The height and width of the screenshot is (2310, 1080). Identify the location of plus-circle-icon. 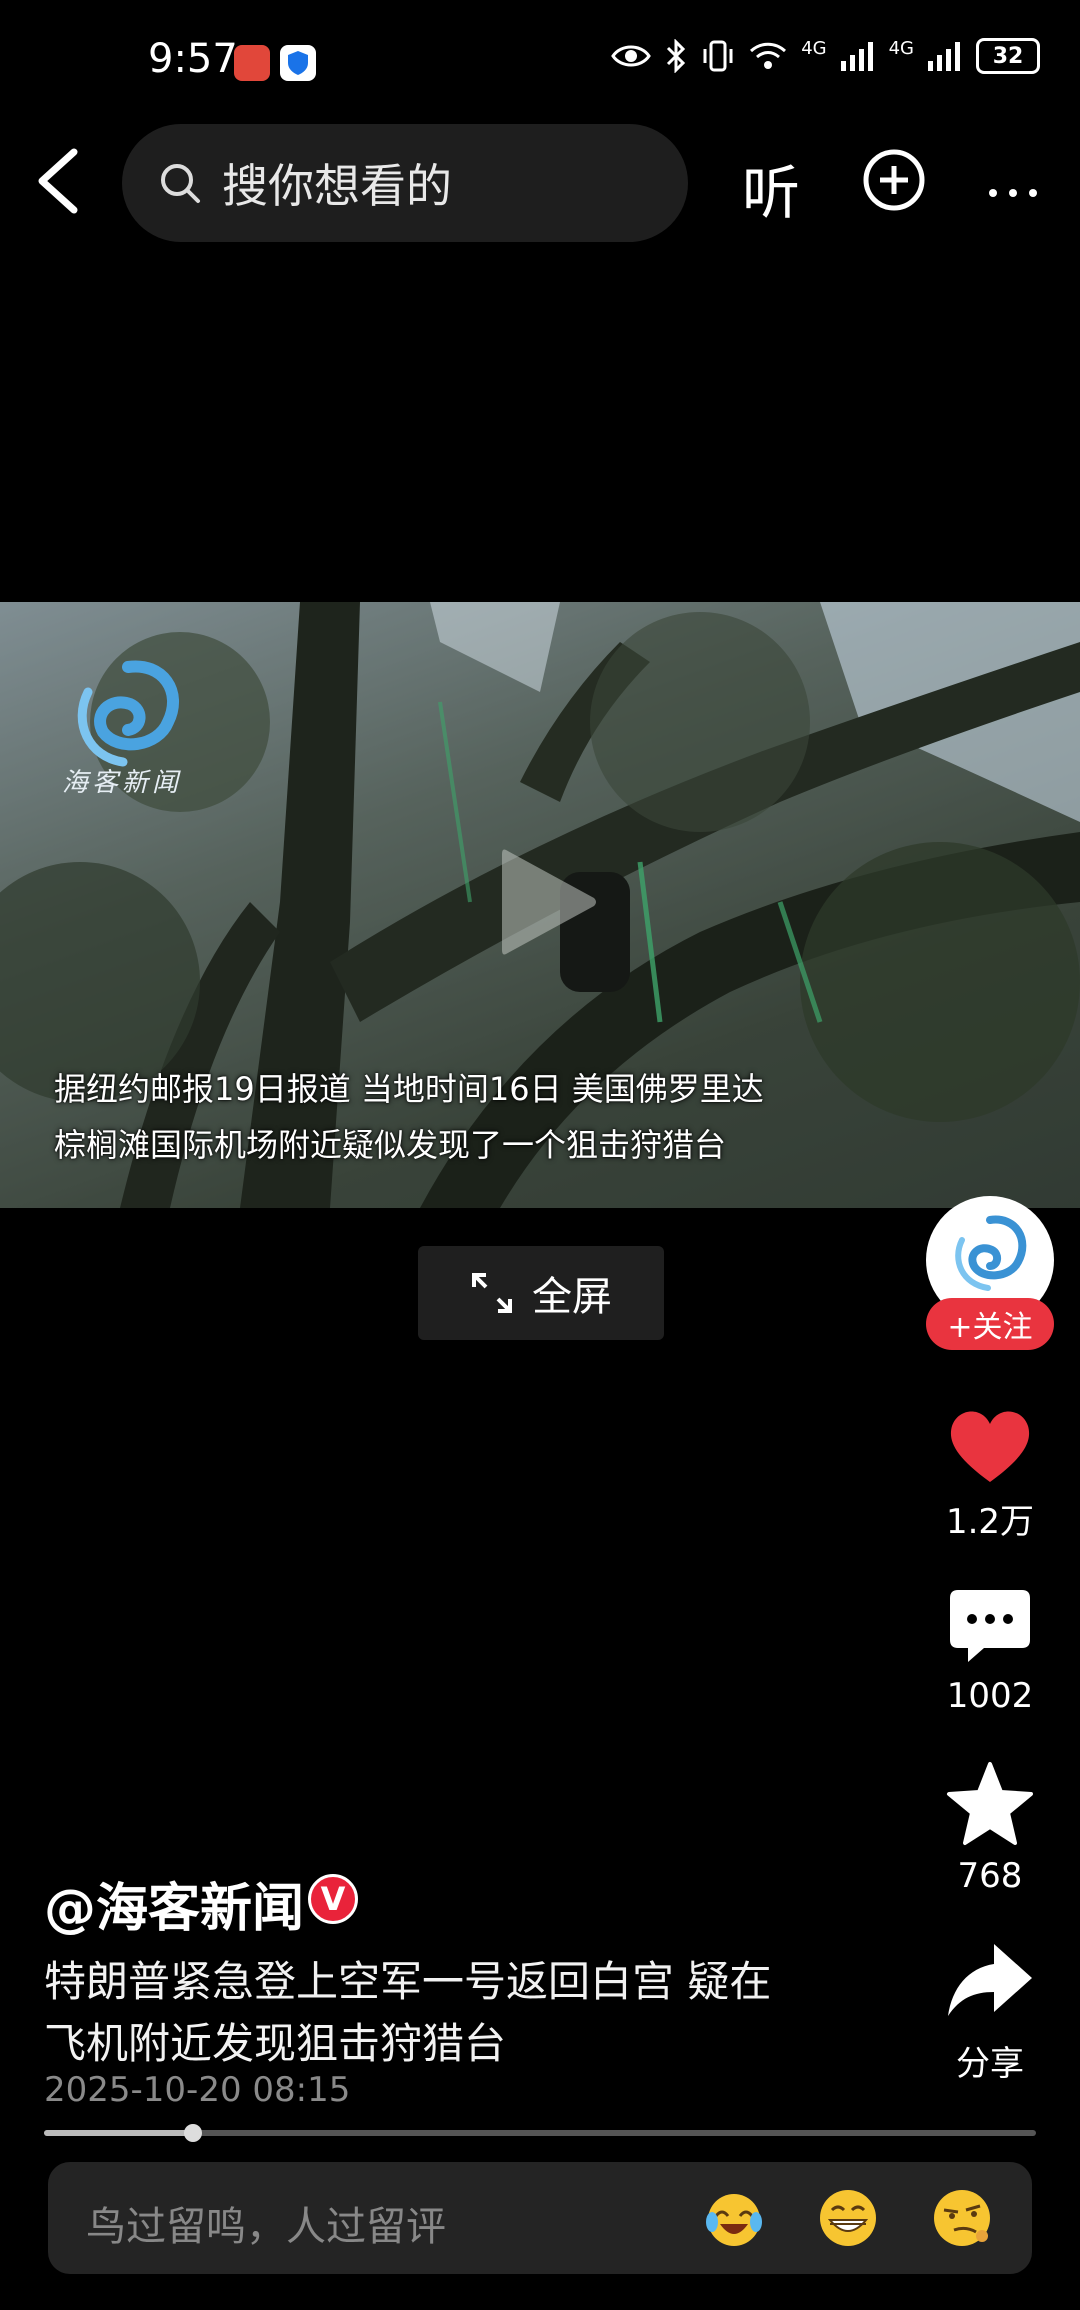
(894, 180).